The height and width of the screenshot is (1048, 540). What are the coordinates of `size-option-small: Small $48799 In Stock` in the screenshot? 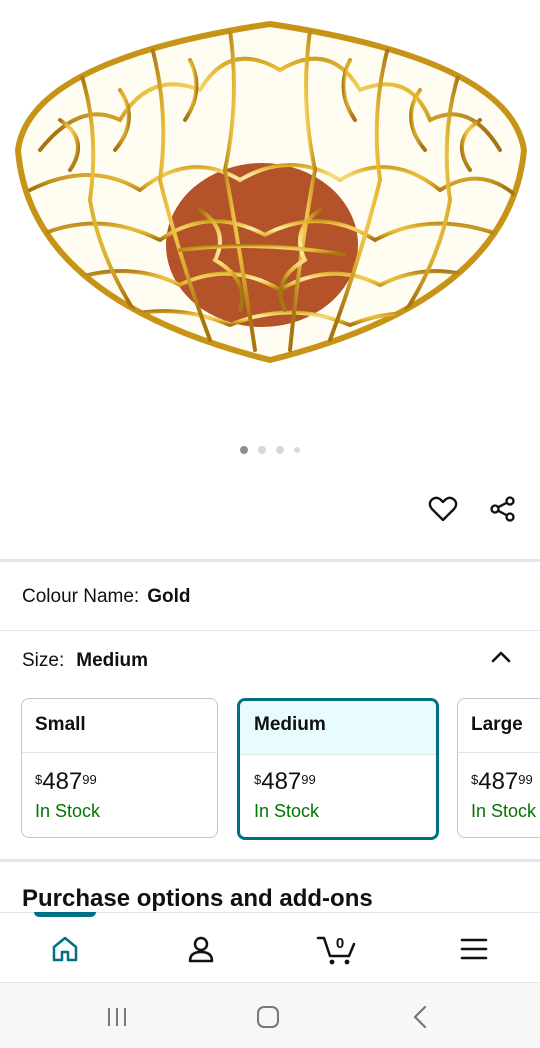 It's located at (119, 768).